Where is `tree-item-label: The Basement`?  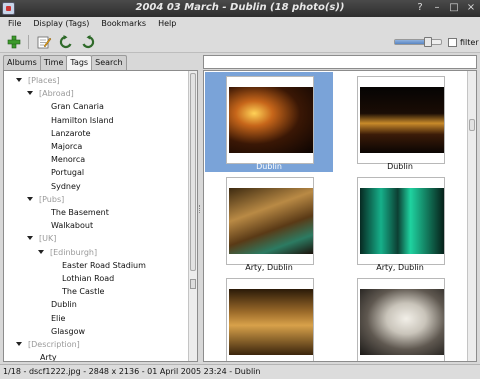 tree-item-label: The Basement is located at coordinates (80, 212).